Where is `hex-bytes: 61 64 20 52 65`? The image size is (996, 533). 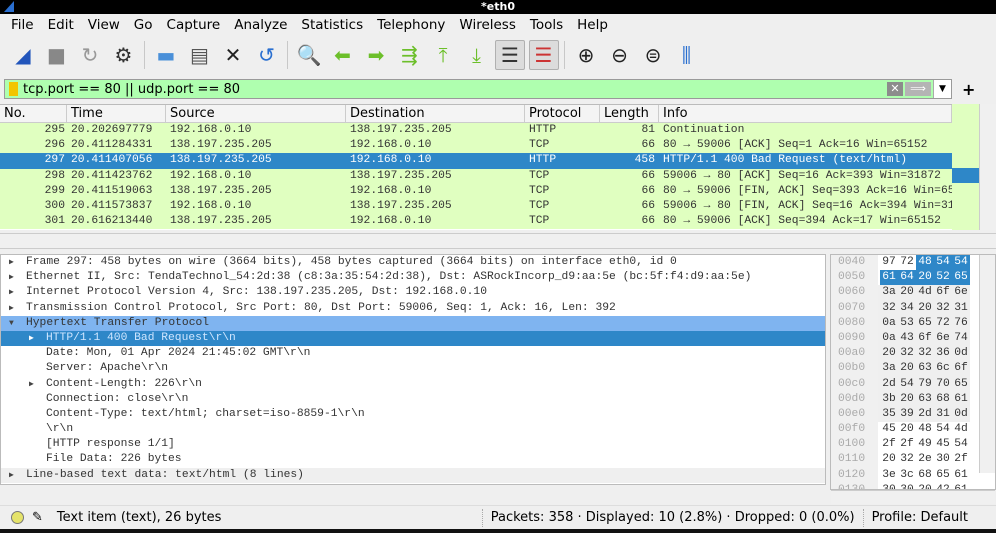
hex-bytes: 61 64 20 52 65 is located at coordinates (924, 278).